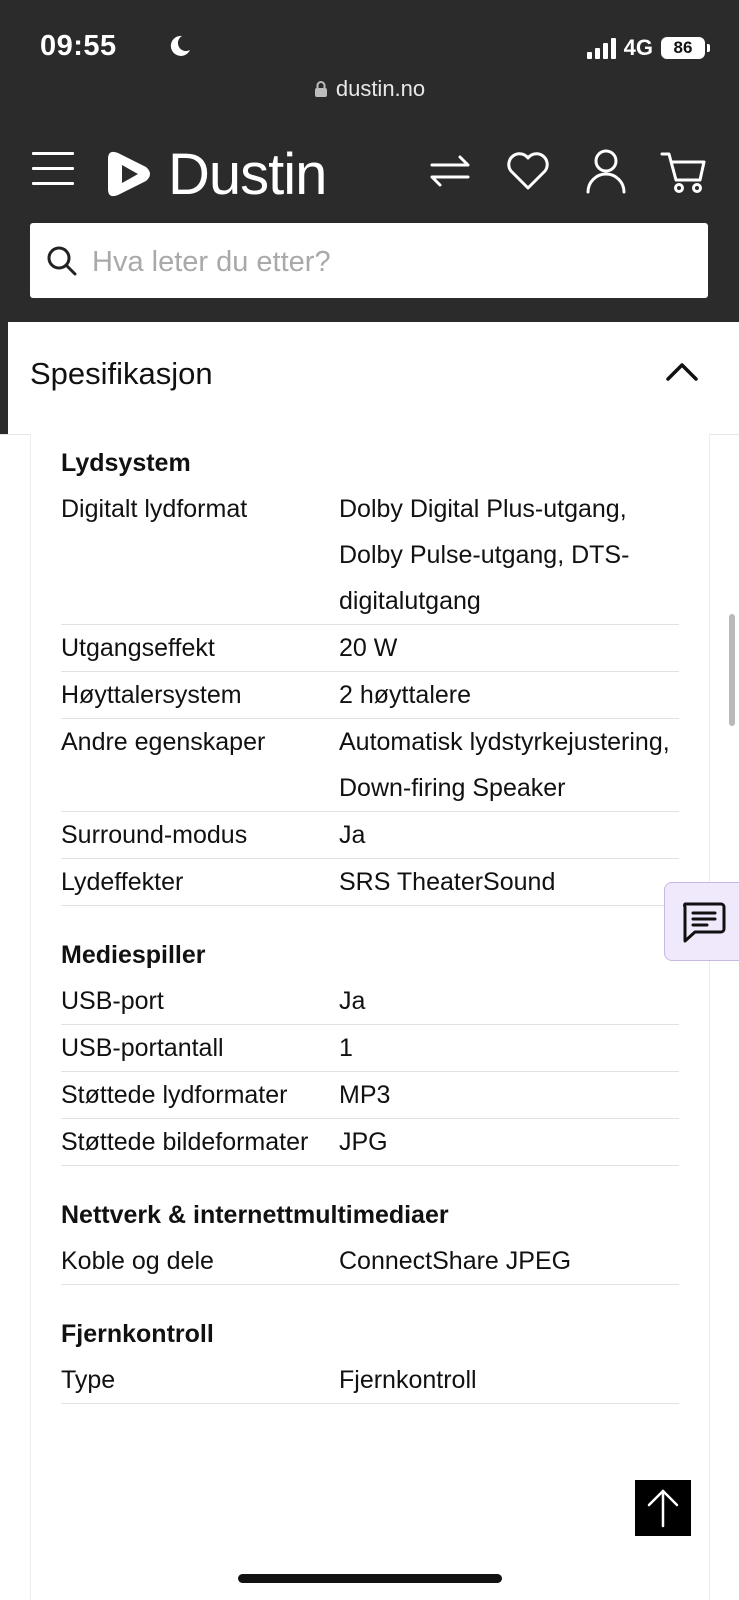 Image resolution: width=739 pixels, height=1600 pixels. What do you see at coordinates (682, 373) in the screenshot?
I see `chevron-up-icon` at bounding box center [682, 373].